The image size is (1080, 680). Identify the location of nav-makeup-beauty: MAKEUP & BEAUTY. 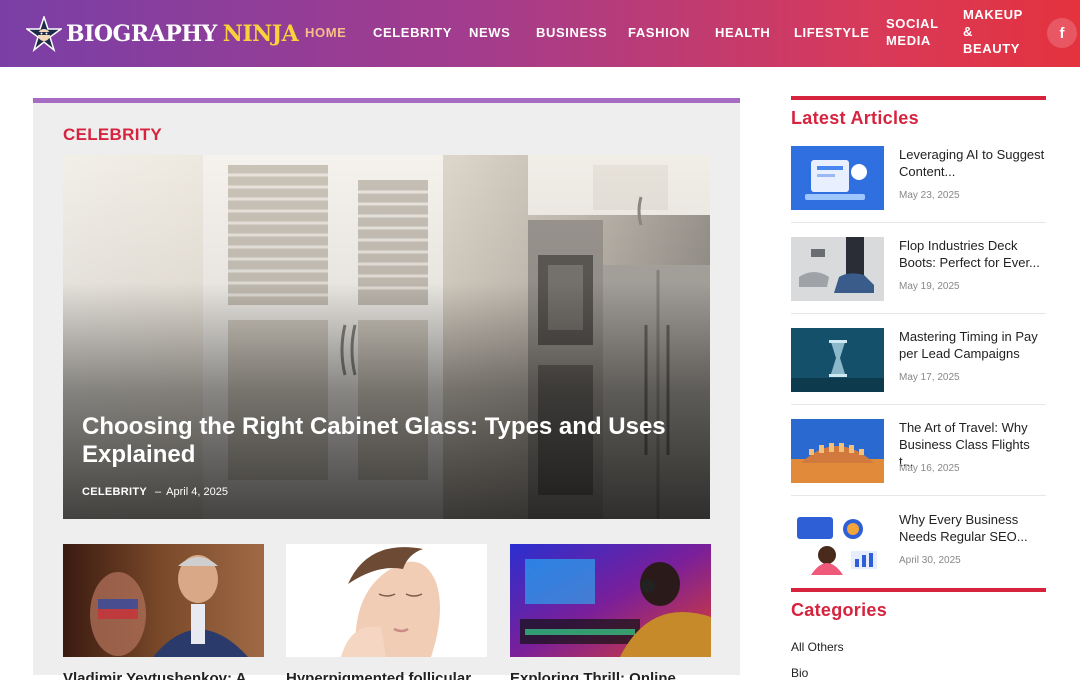
(998, 31).